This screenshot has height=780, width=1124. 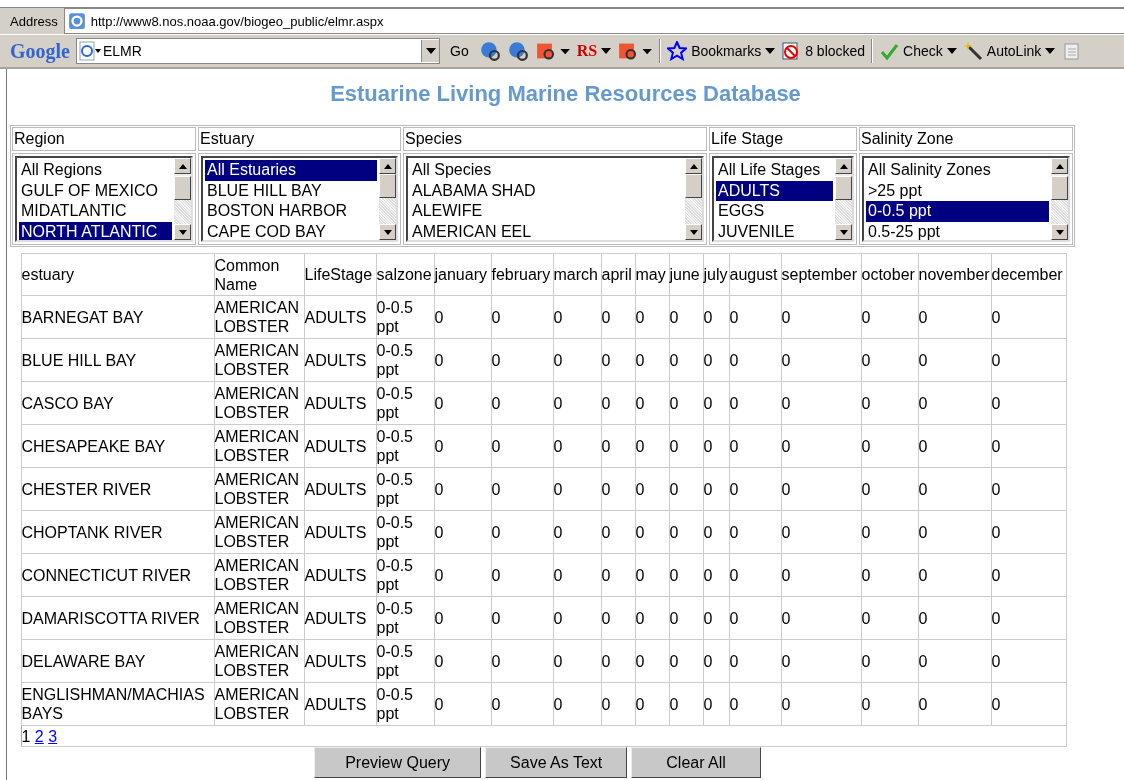 What do you see at coordinates (291, 190) in the screenshot?
I see `list-option: BLUE HILL BAY` at bounding box center [291, 190].